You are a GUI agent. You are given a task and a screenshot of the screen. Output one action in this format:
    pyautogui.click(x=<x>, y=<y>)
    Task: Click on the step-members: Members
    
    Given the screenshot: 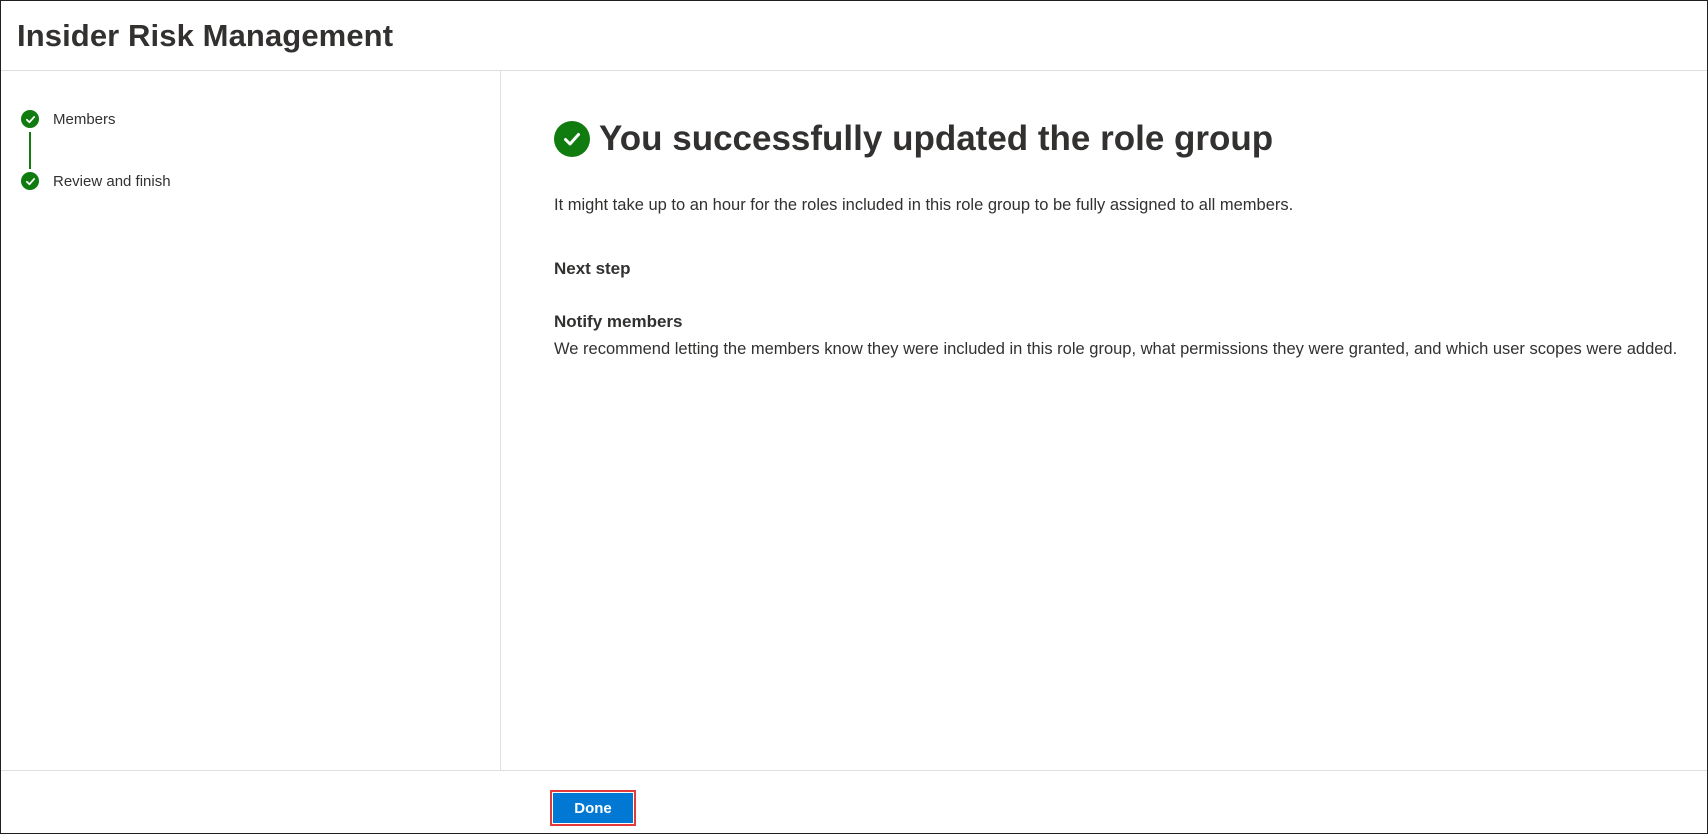 What is the action you would take?
    pyautogui.click(x=68, y=119)
    